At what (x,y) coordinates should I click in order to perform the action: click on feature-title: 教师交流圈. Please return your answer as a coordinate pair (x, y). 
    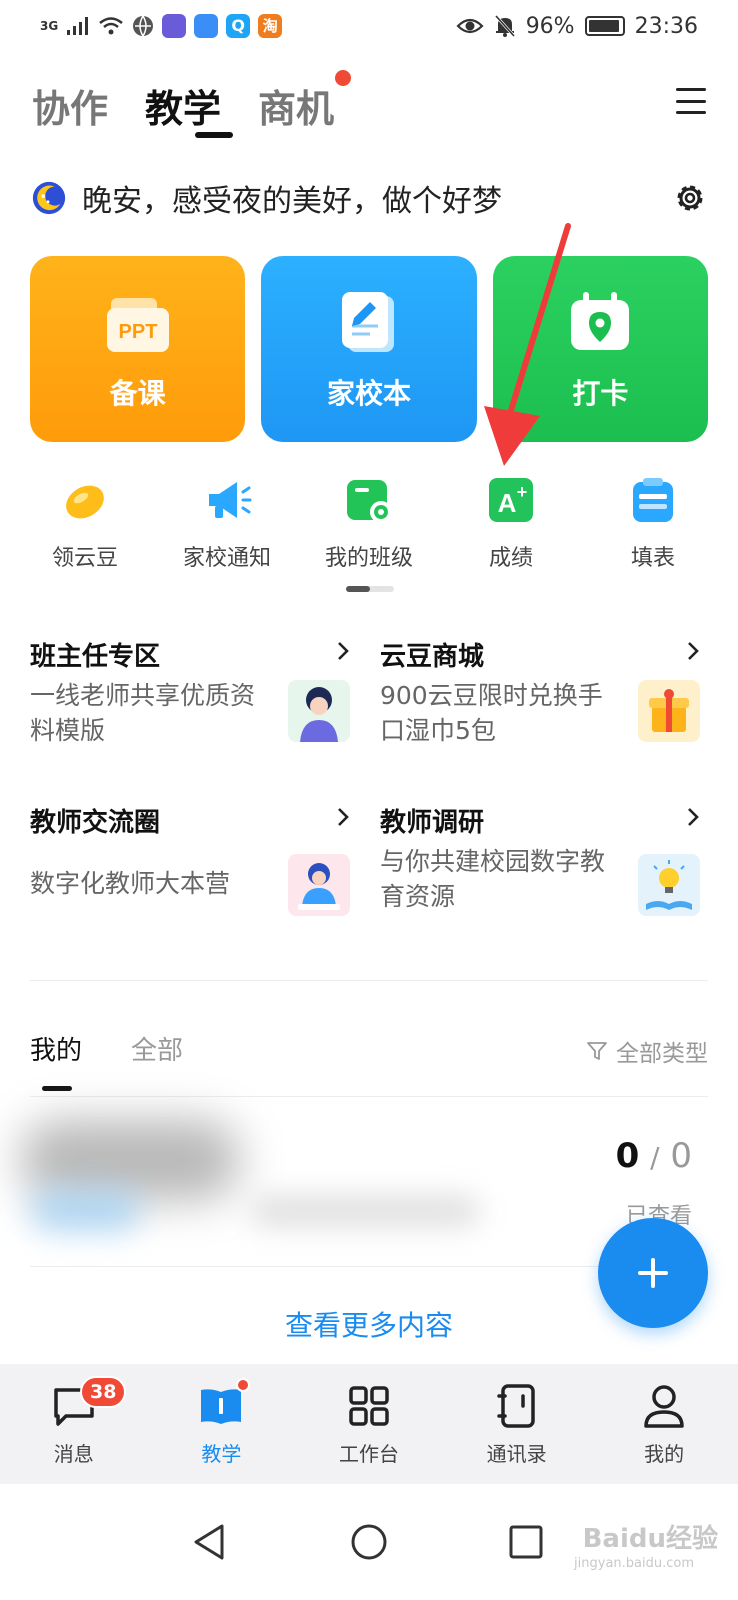
    Looking at the image, I should click on (95, 823).